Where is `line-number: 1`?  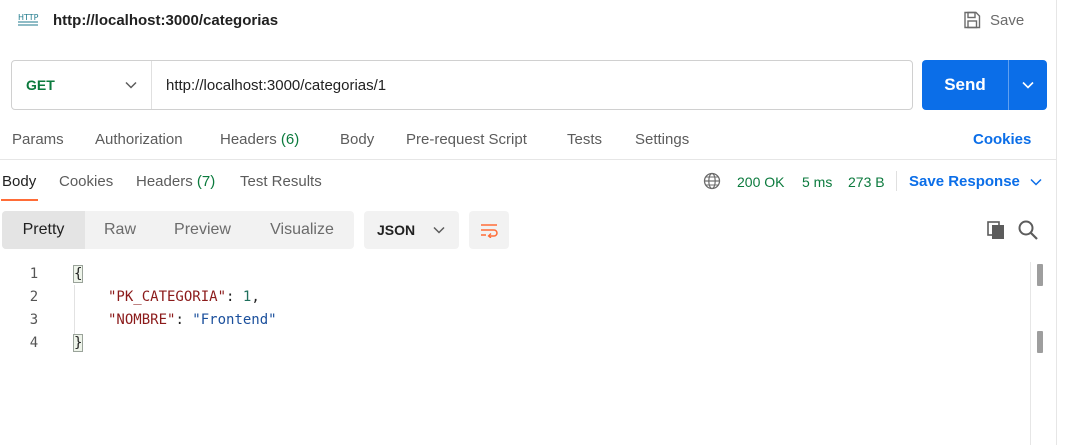
line-number: 1 is located at coordinates (34, 274).